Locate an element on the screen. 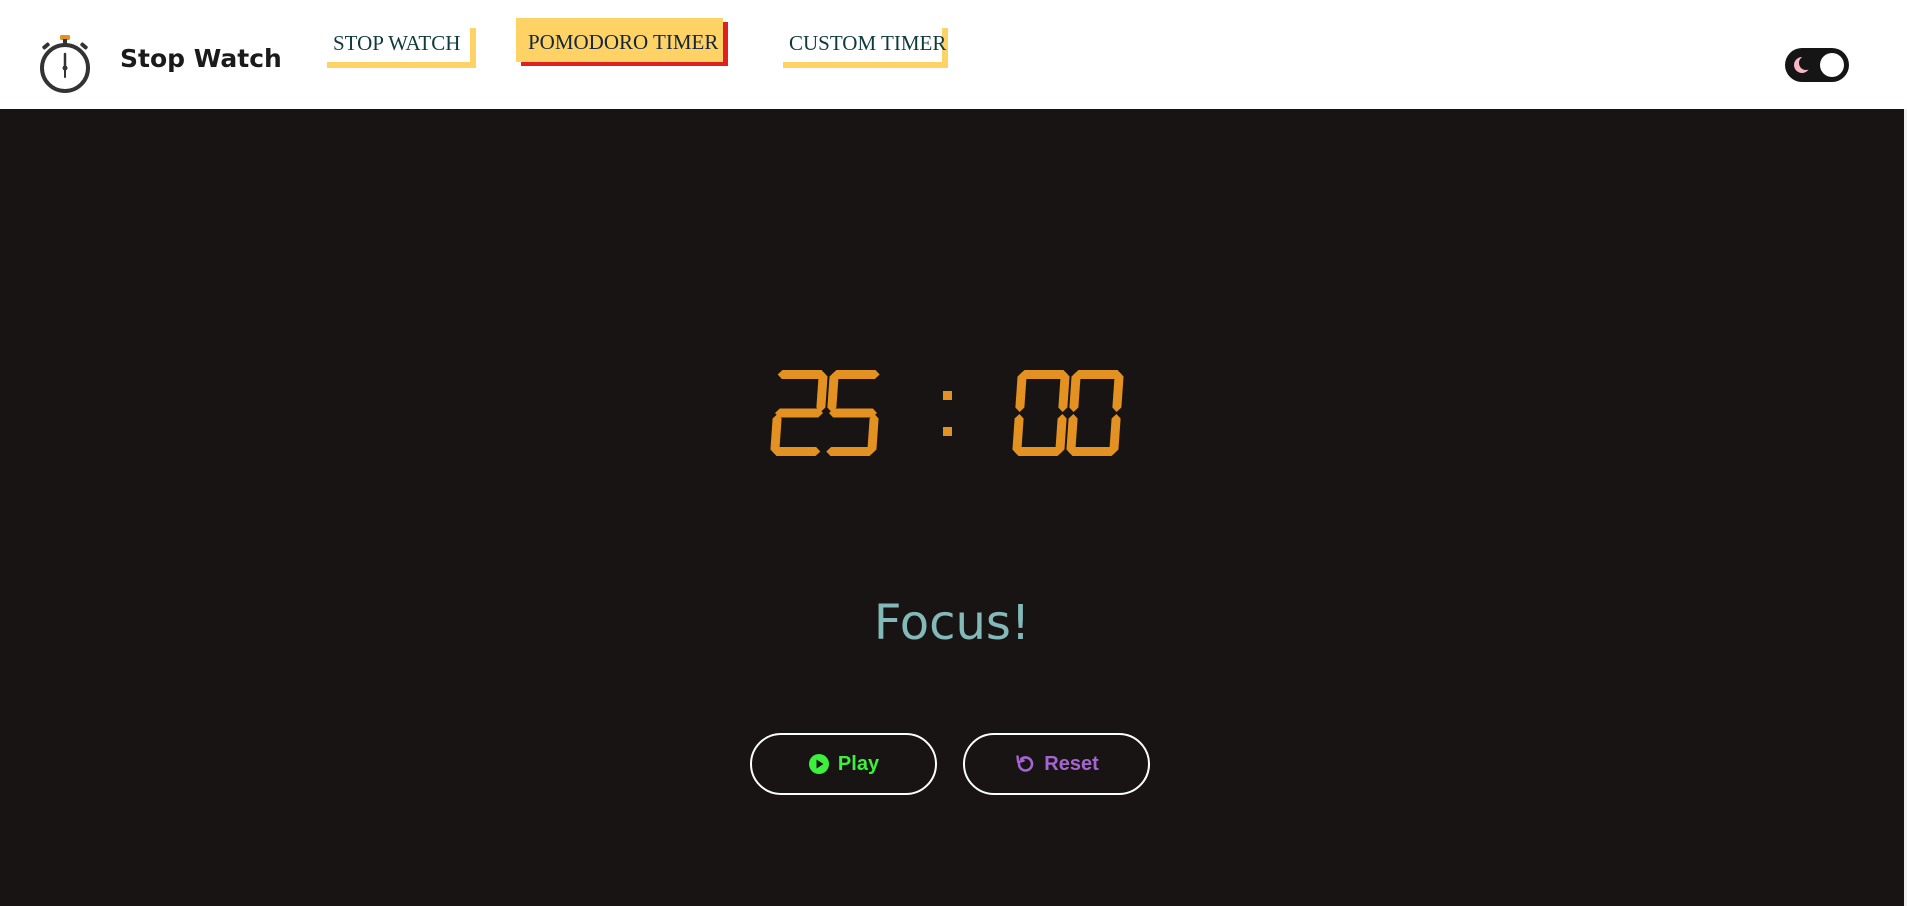  status-label: Focus! is located at coordinates (952, 623).